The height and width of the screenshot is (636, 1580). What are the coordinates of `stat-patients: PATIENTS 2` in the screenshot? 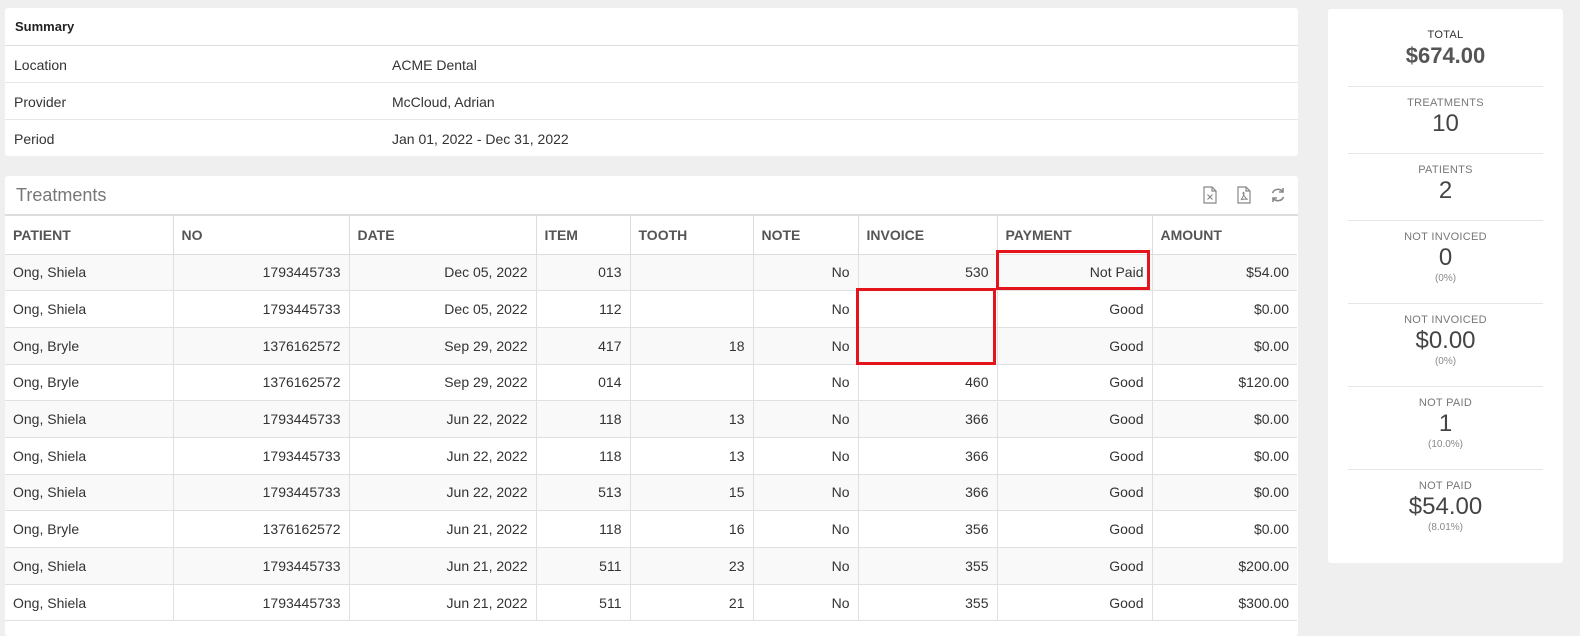 It's located at (1445, 187).